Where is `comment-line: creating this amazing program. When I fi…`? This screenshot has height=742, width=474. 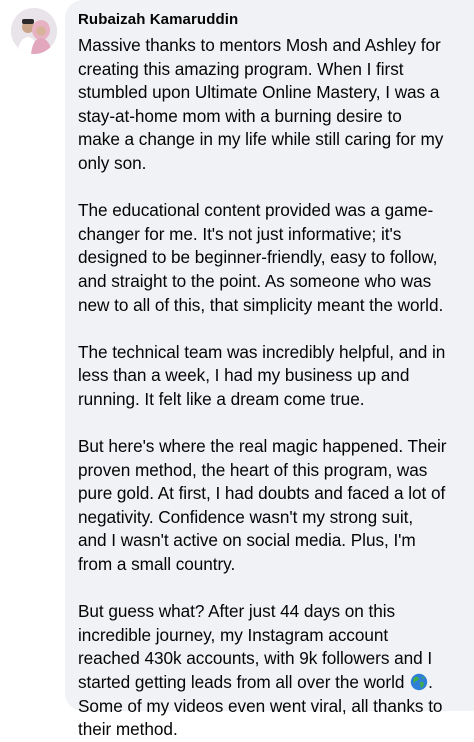
comment-line: creating this amazing program. When I fi… is located at coordinates (241, 68).